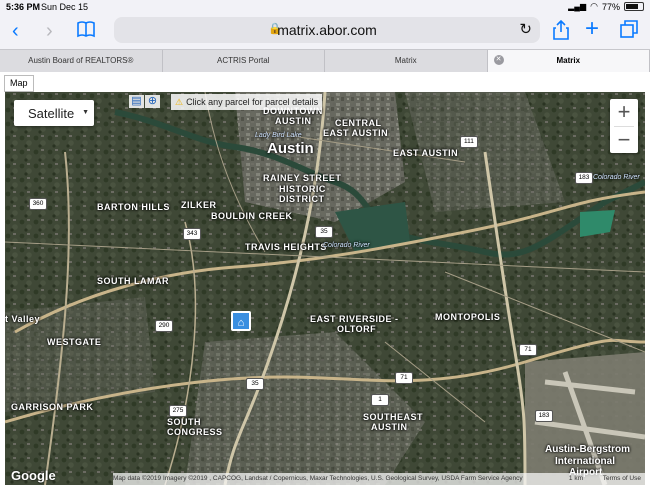 The height and width of the screenshot is (488, 650). Describe the element at coordinates (86, 31) in the screenshot. I see `bookmarks-icon` at that location.